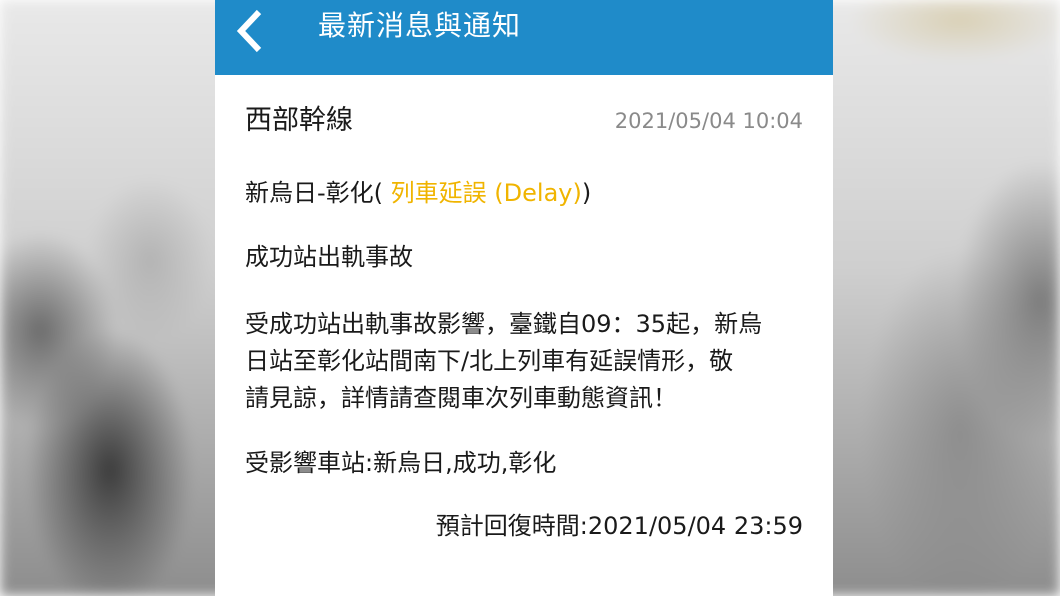  I want to click on affected-section: 新烏日-彰化( 列車延誤 (Delay)), so click(418, 193).